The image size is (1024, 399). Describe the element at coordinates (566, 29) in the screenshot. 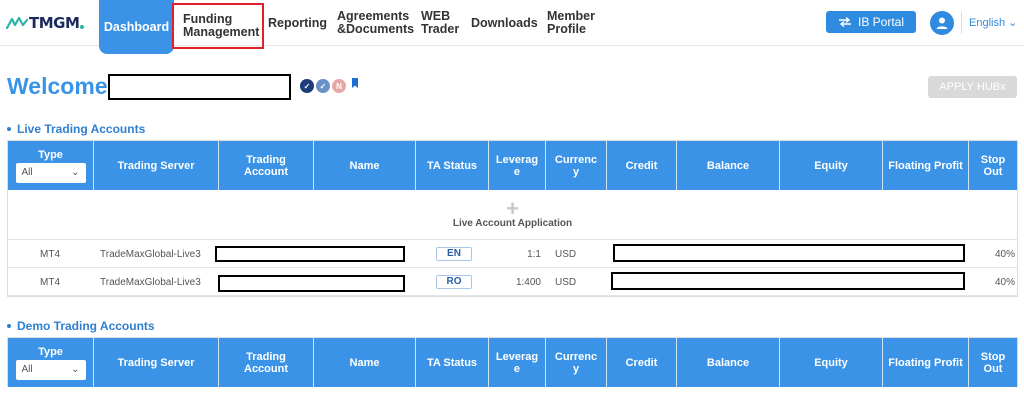

I see `nav-member-label-2: Profile` at that location.